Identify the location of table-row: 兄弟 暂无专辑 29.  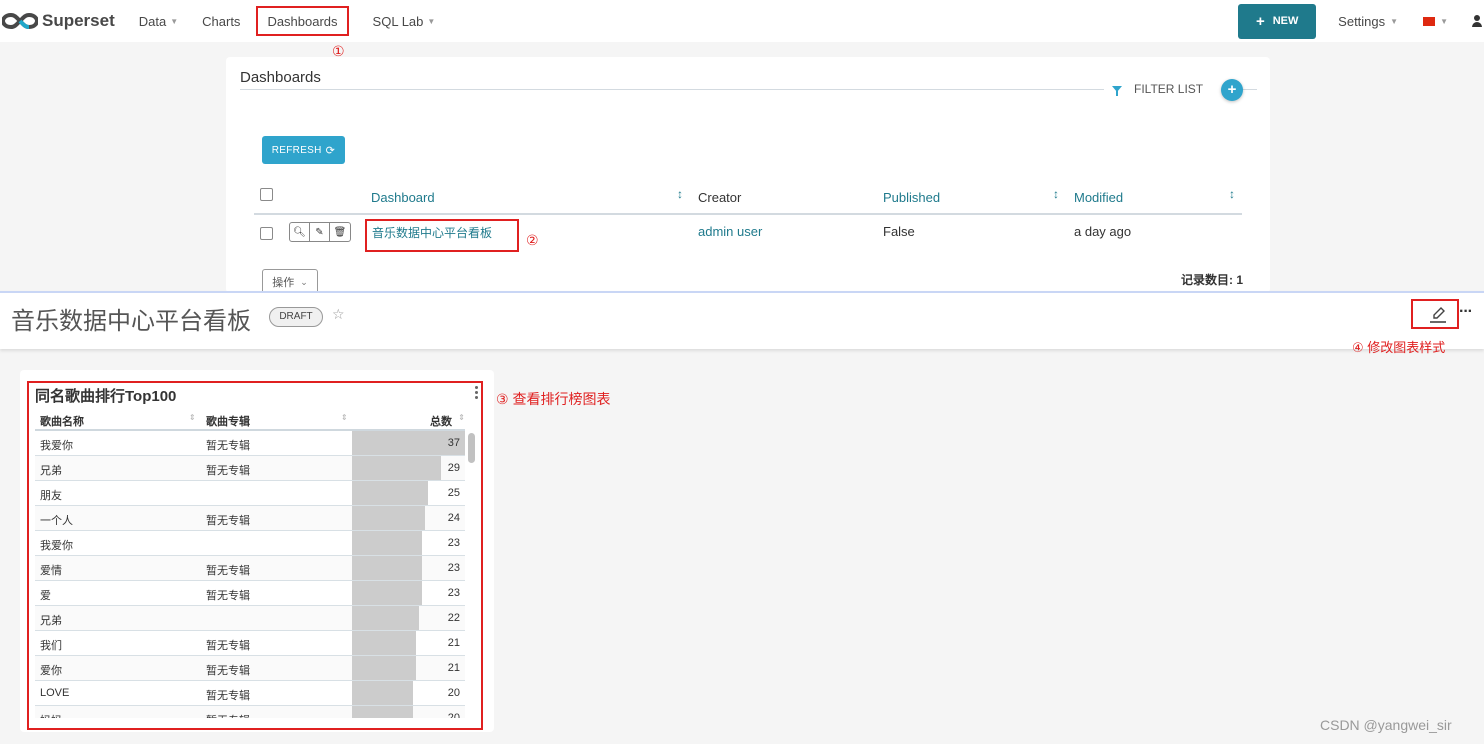
(250, 468).